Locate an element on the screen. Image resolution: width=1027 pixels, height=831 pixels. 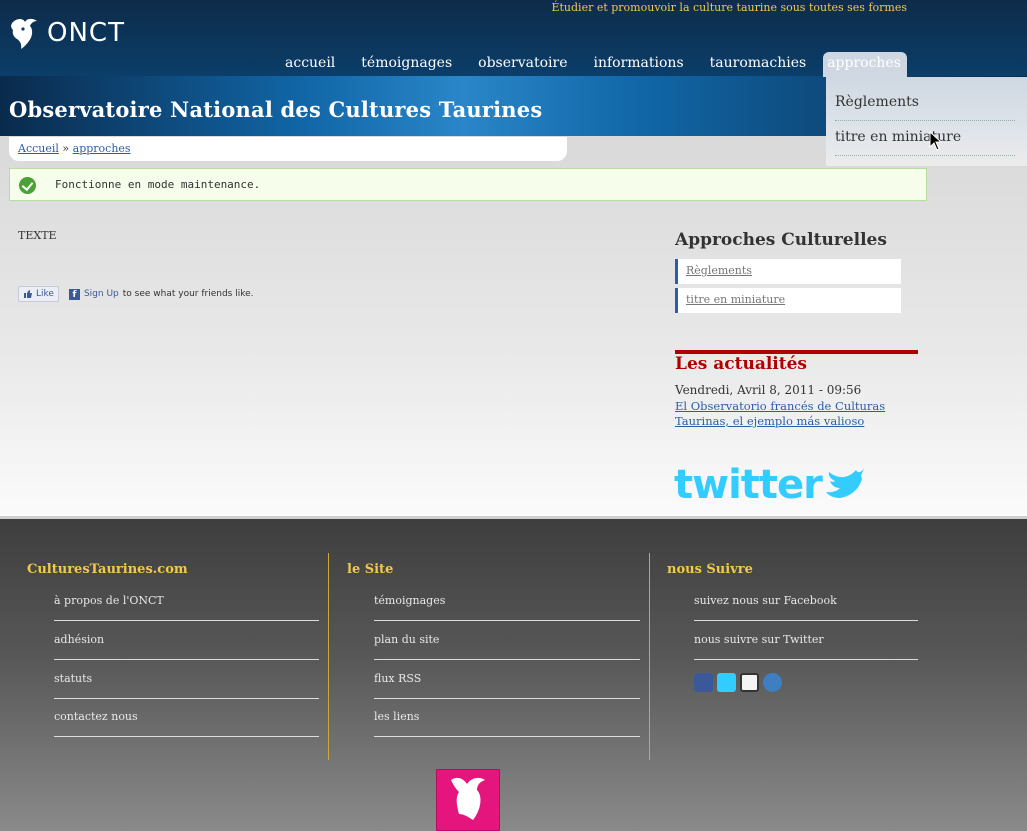
bull-logo-icon is located at coordinates (24, 33).